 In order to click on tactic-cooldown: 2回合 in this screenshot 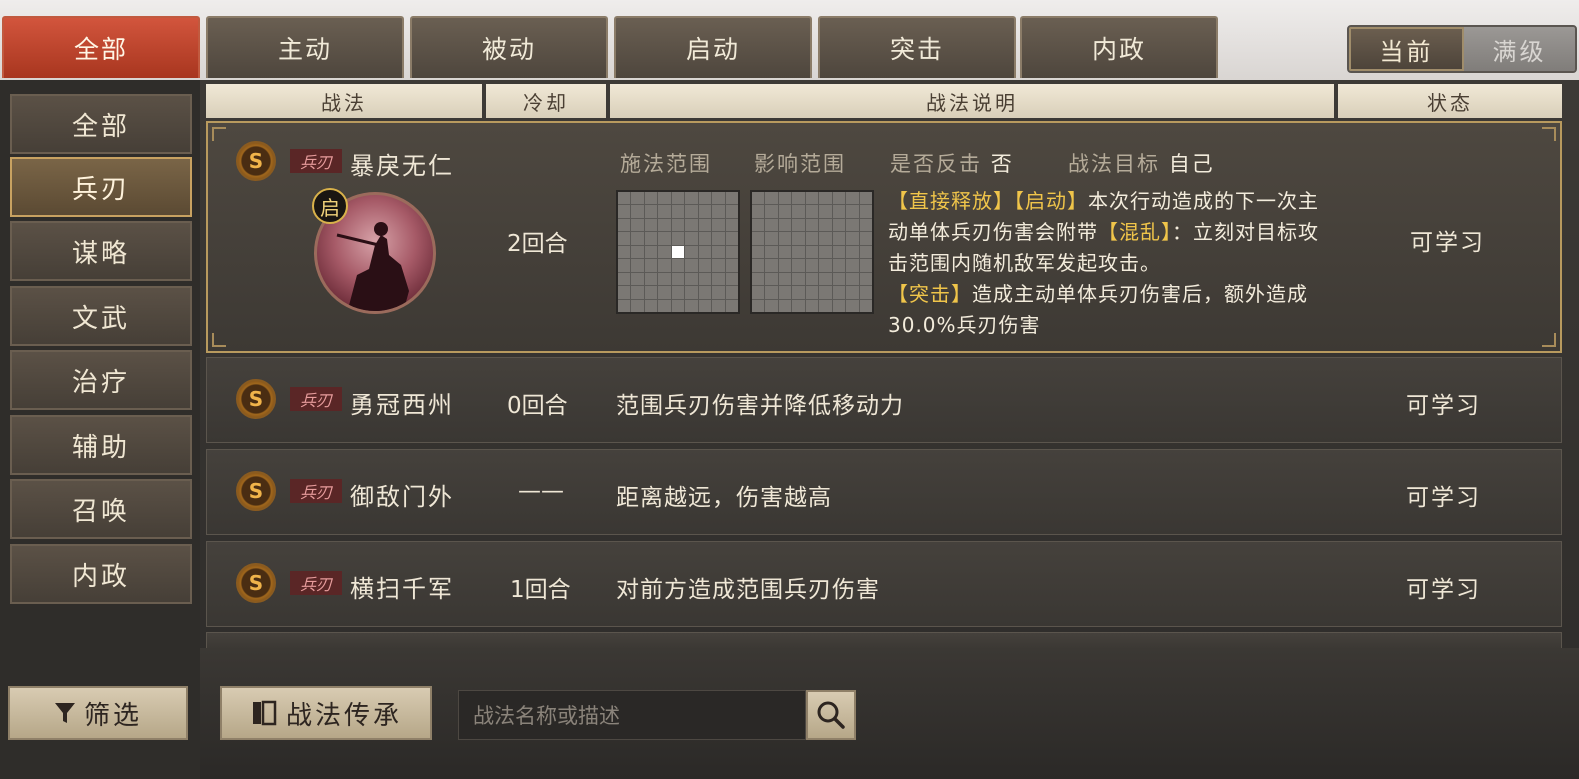, I will do `click(537, 244)`.